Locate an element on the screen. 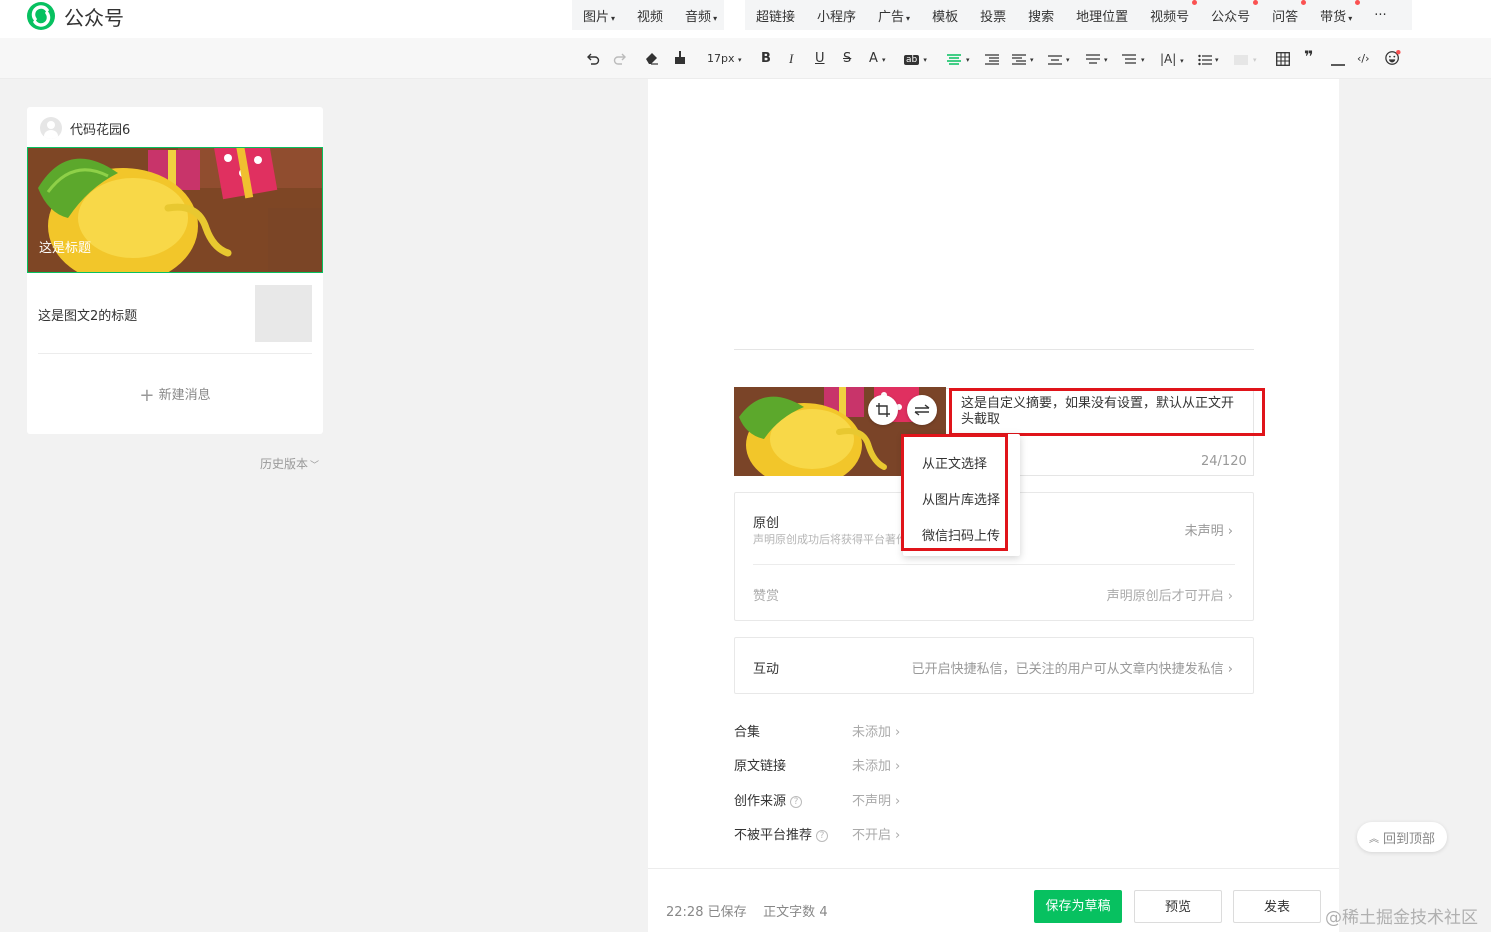 This screenshot has height=932, width=1491. indent-caret-icon: ▾ is located at coordinates (1143, 60).